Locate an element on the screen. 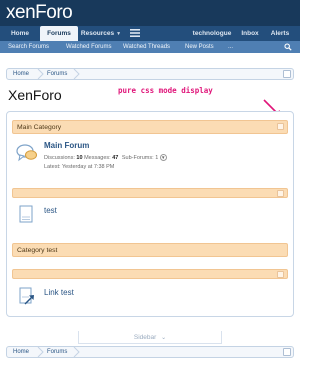 This screenshot has width=320, height=366. sidebar-label: Sidebar is located at coordinates (145, 337).